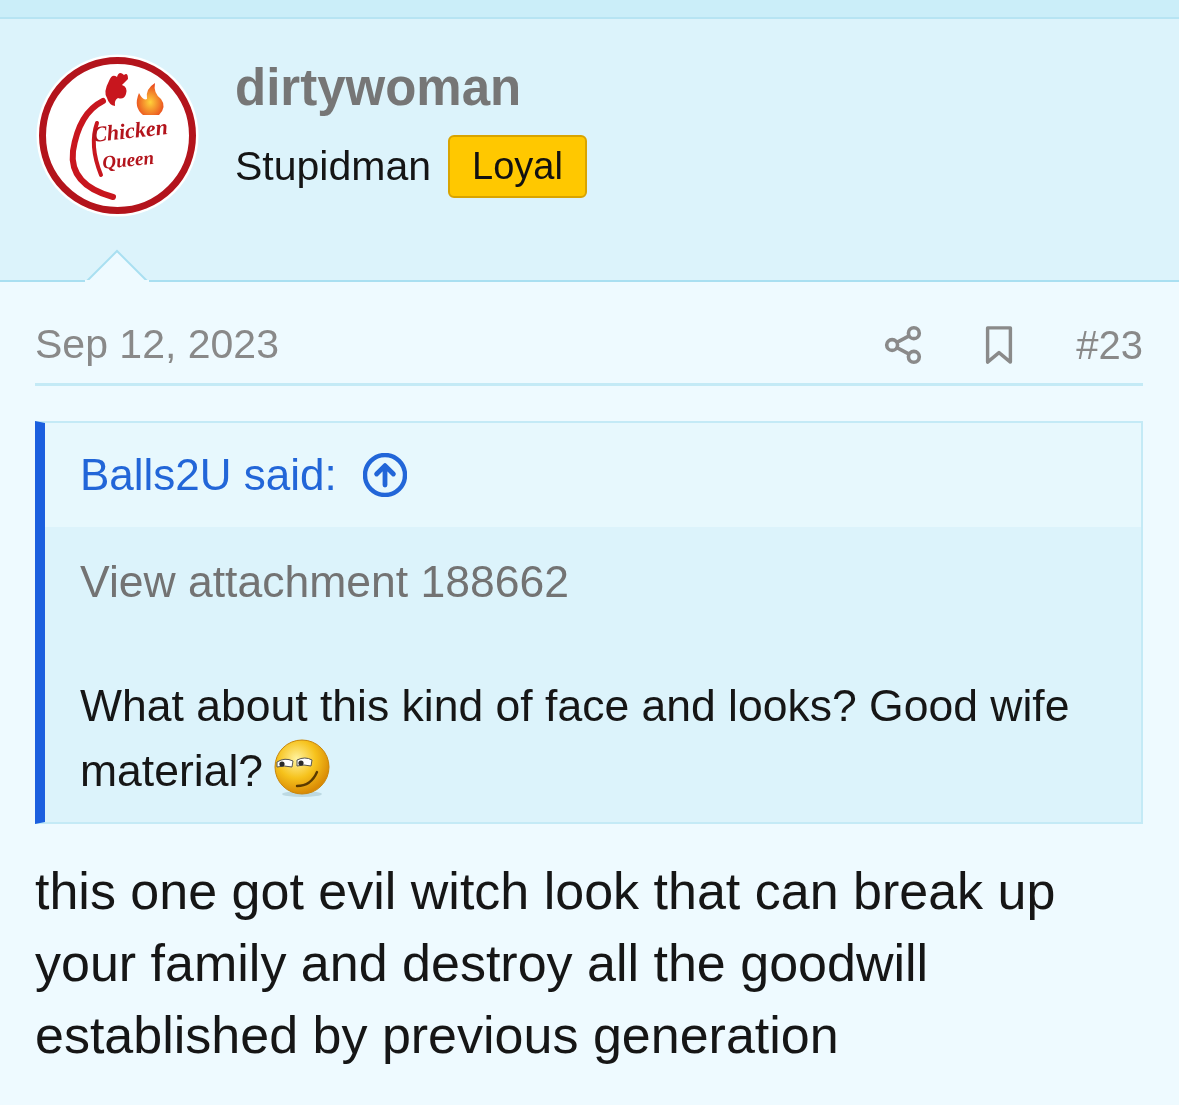 This screenshot has width=1179, height=1105. Describe the element at coordinates (378, 88) in the screenshot. I see `username-link: dirtywoman` at that location.